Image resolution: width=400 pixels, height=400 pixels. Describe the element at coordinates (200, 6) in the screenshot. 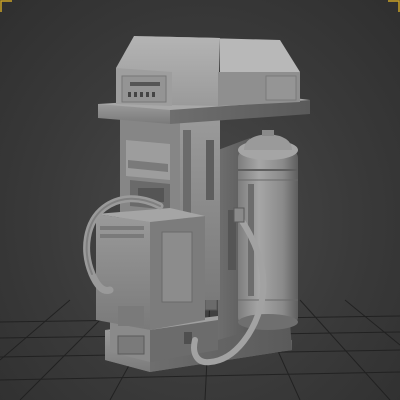

I see `selection-bracket` at that location.